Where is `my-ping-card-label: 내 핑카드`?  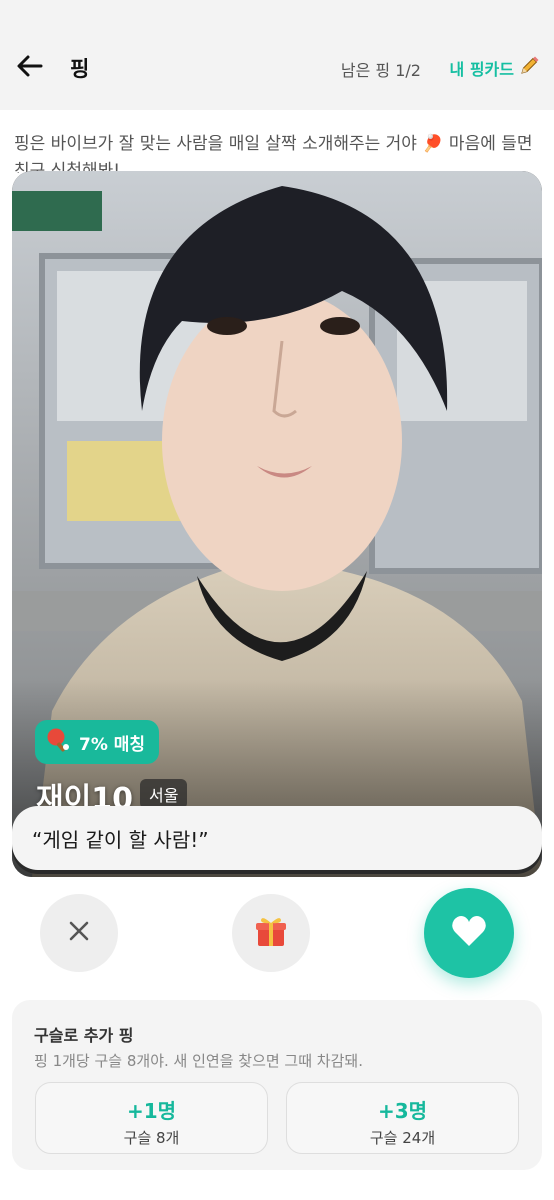
my-ping-card-label: 내 핑카드 is located at coordinates (481, 69).